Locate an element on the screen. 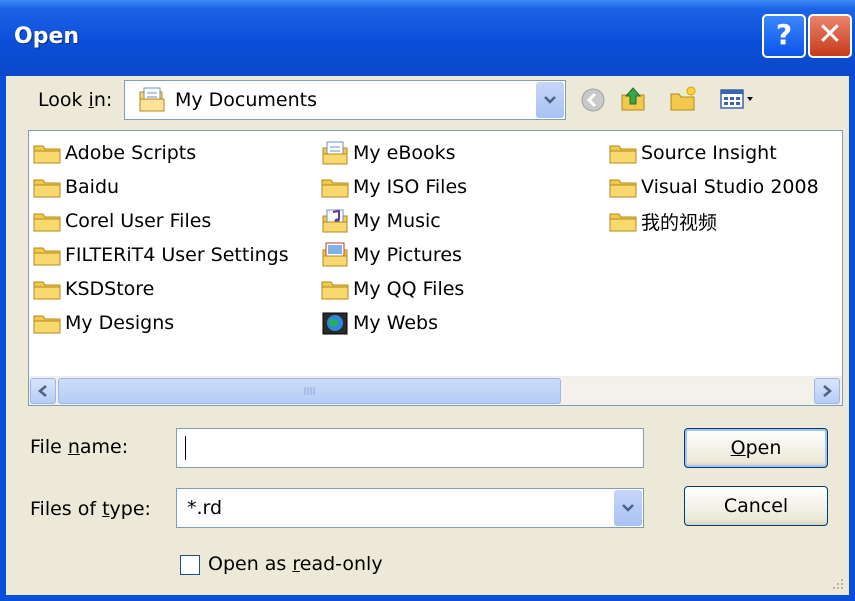 The height and width of the screenshot is (601, 855). list-item: FILTERiT4 User Settings is located at coordinates (160, 255).